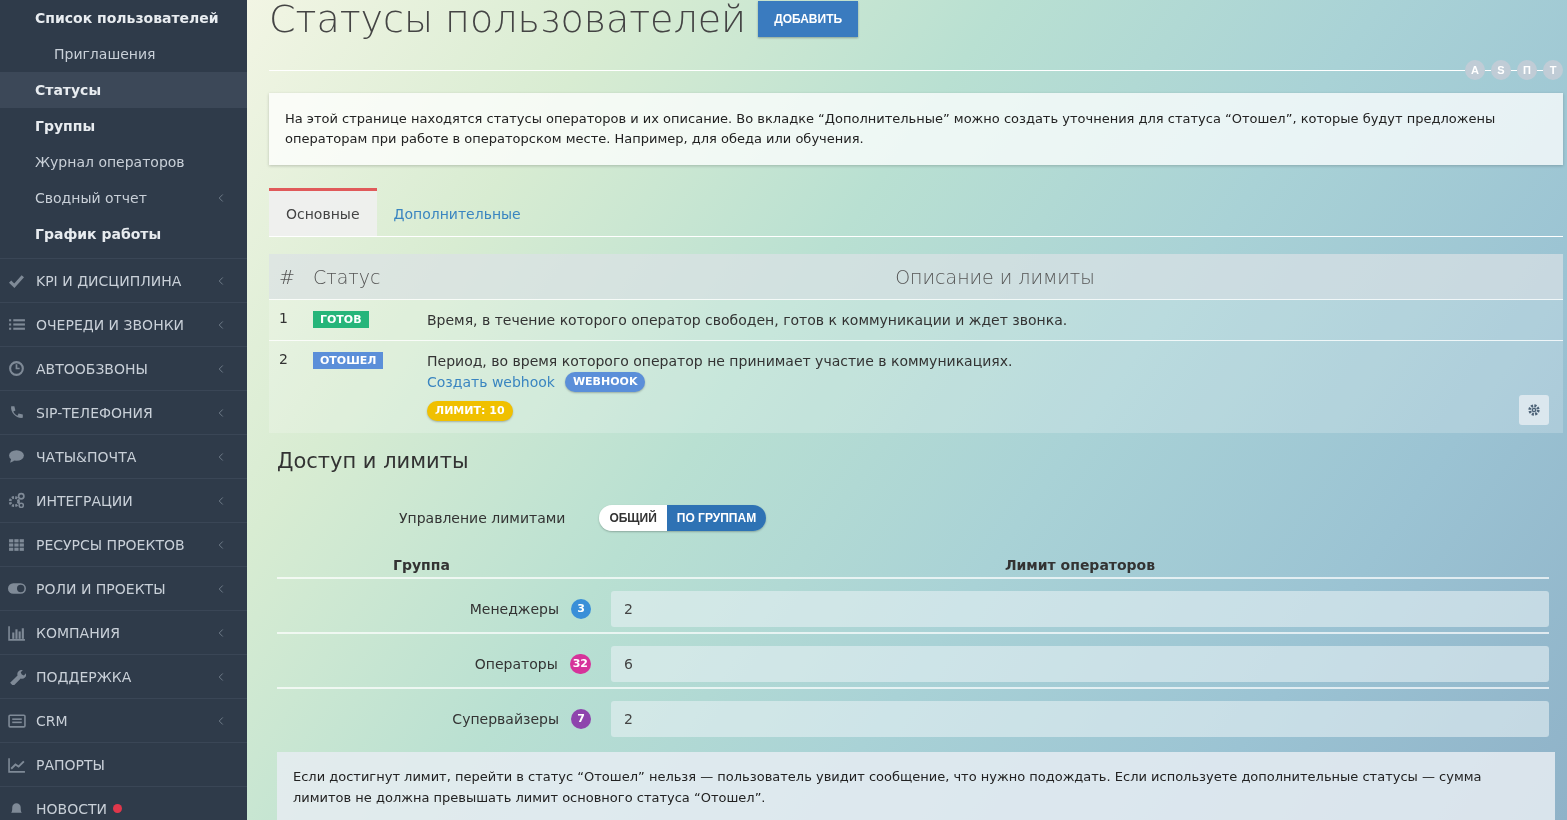 Image resolution: width=1567 pixels, height=820 pixels. What do you see at coordinates (748, 320) in the screenshot?
I see `status-description: Время, в течение которого оператор свободен, готов к коммуникации и ждет звонка.` at bounding box center [748, 320].